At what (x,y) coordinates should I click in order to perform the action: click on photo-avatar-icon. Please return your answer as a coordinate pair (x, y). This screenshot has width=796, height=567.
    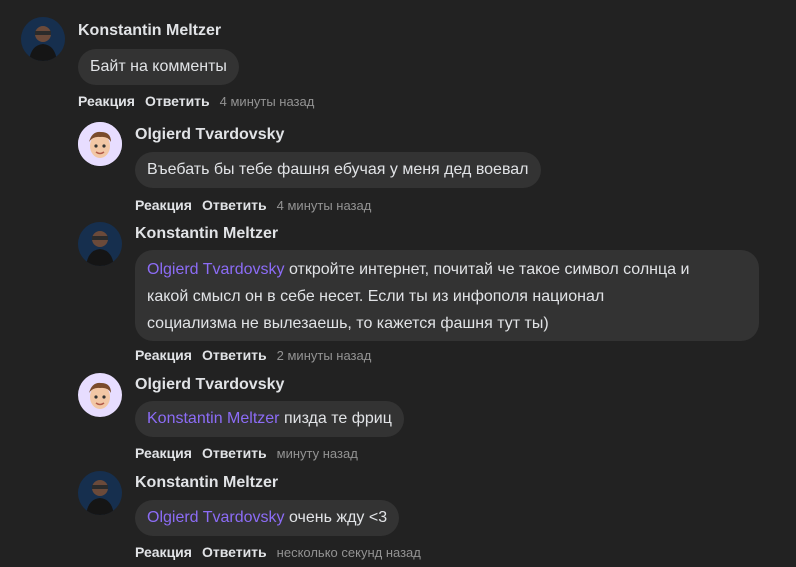
    Looking at the image, I should click on (100, 493).